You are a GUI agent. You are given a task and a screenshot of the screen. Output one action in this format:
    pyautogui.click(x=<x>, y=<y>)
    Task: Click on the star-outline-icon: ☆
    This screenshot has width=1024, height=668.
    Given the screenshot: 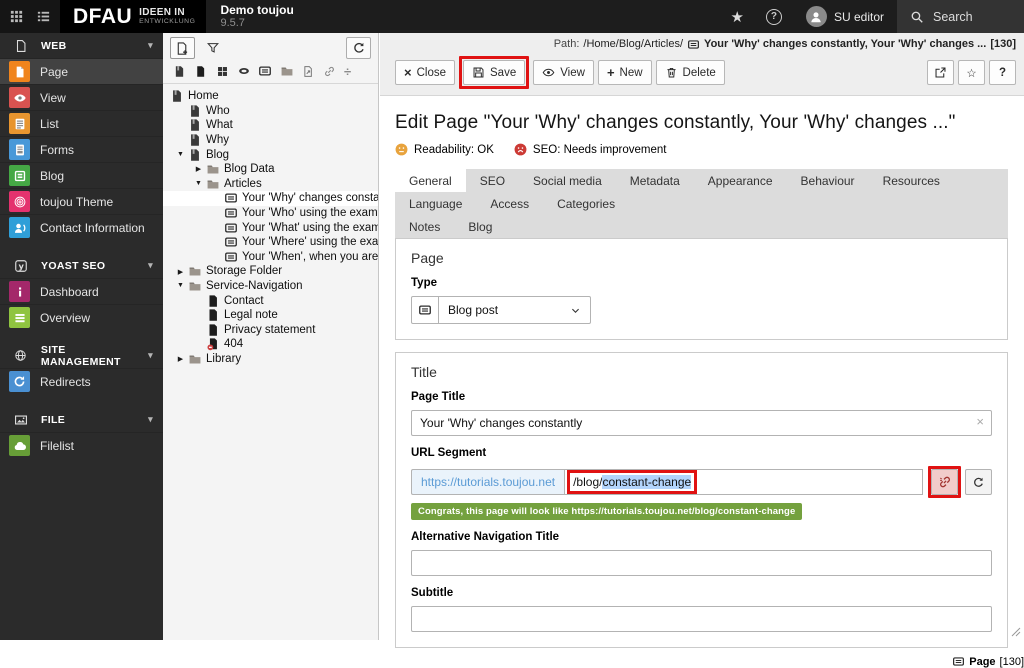 What is the action you would take?
    pyautogui.click(x=971, y=73)
    